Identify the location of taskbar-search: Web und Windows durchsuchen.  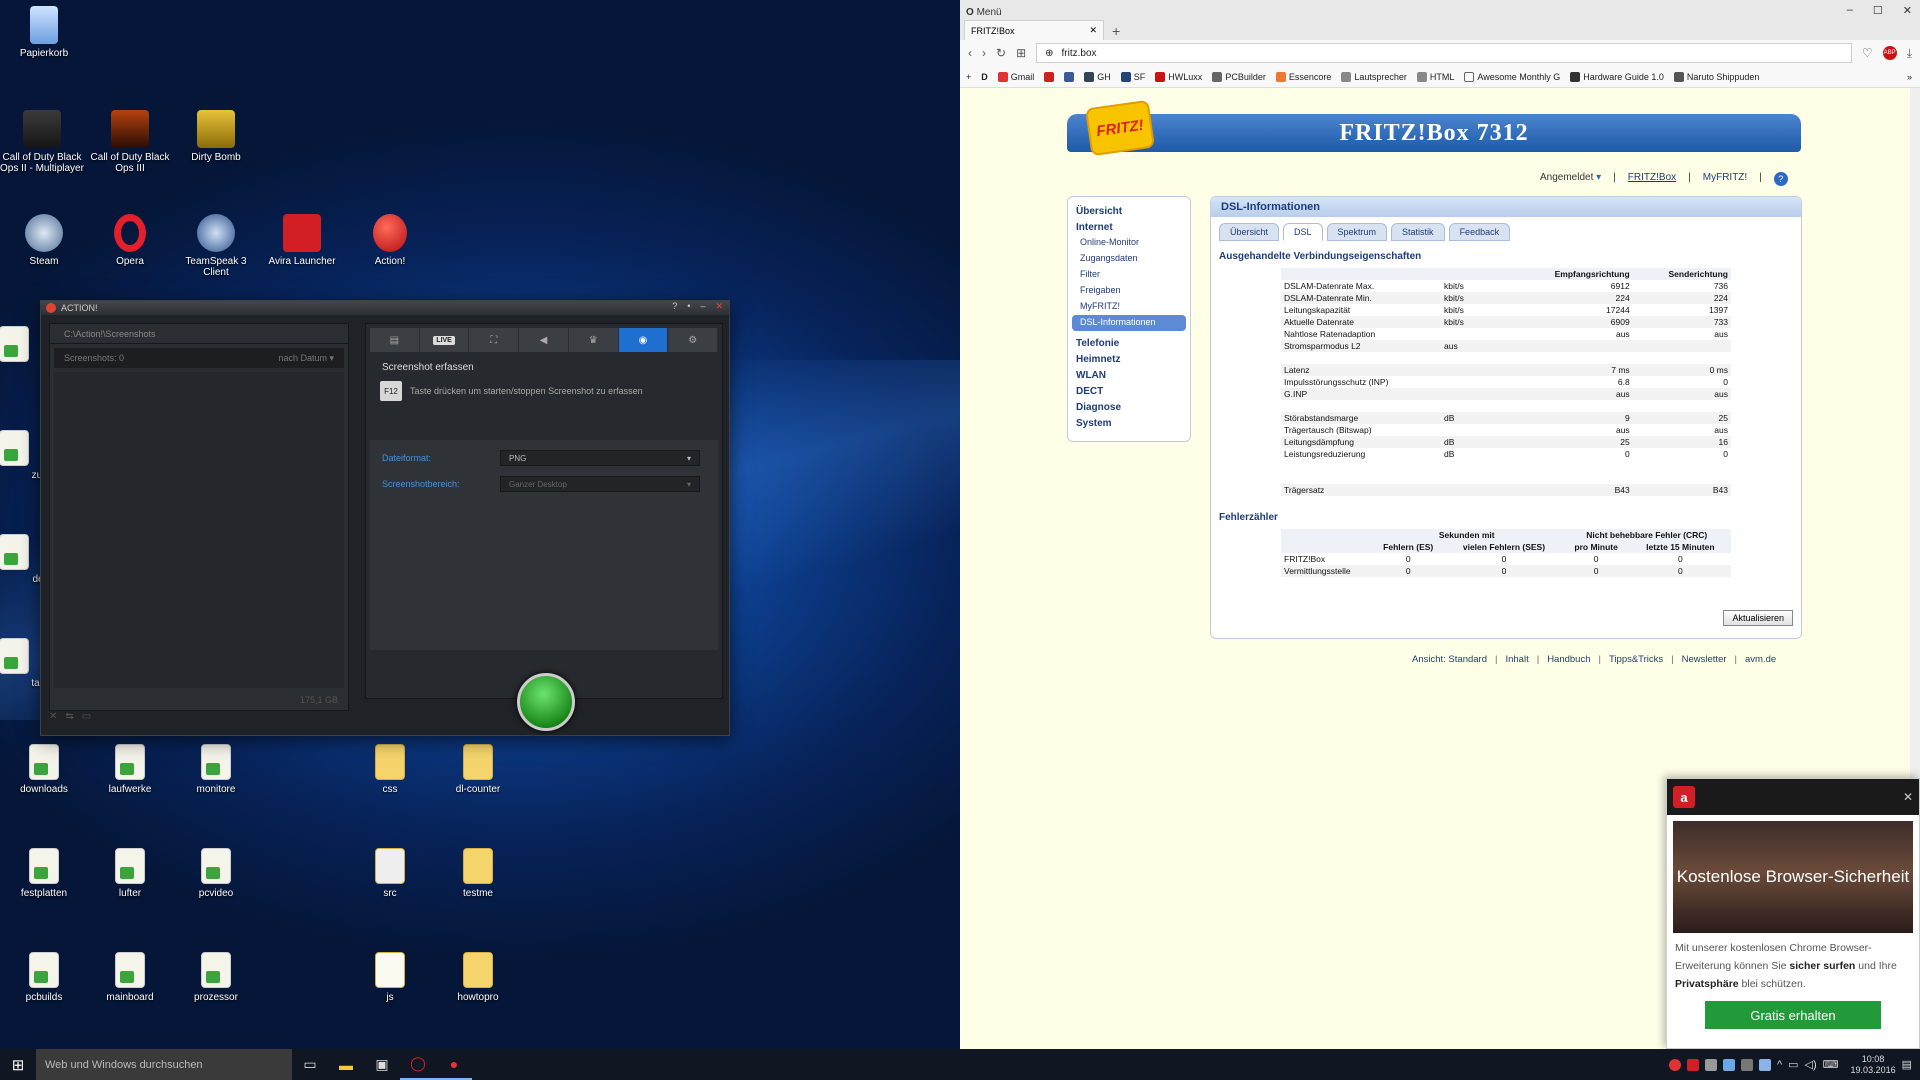
(164, 1064).